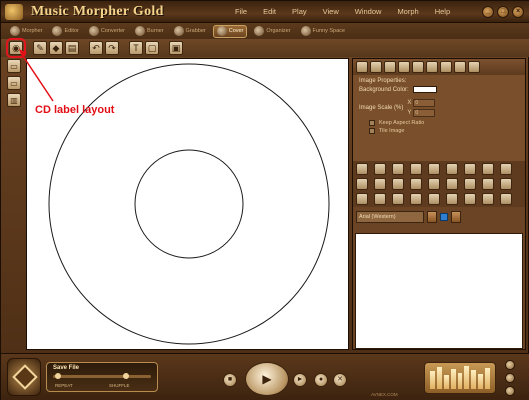 This screenshot has width=529, height=400. Describe the element at coordinates (439, 118) in the screenshot. I see `image-properties: Image Properties: Background Color` at that location.